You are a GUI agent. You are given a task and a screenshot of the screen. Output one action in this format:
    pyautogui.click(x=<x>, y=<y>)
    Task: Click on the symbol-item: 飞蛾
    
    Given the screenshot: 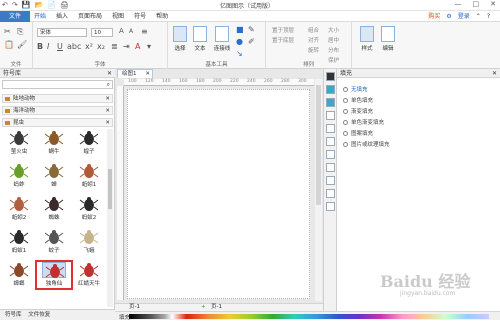 What is the action you would take?
    pyautogui.click(x=89, y=242)
    